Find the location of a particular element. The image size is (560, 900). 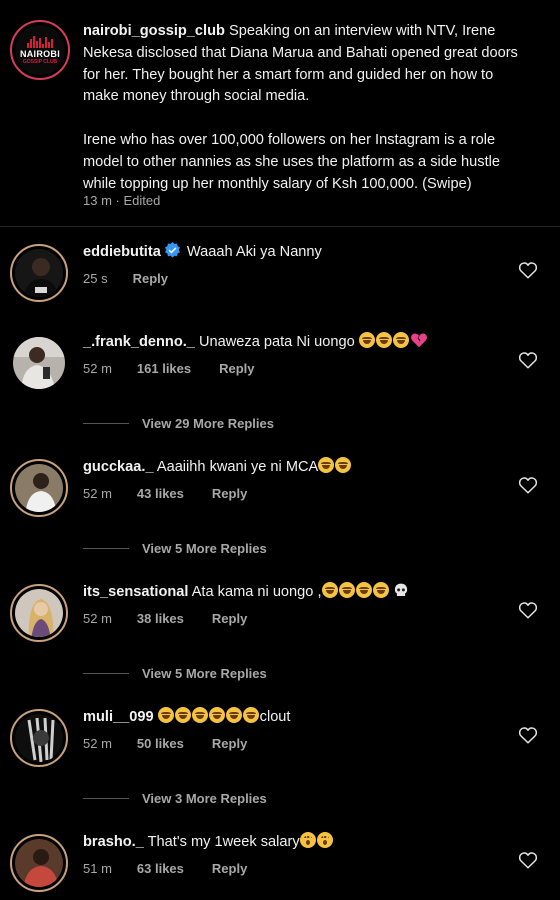

comment-text: its_sensational Ata kama ni uongo , is located at coordinates (245, 592).